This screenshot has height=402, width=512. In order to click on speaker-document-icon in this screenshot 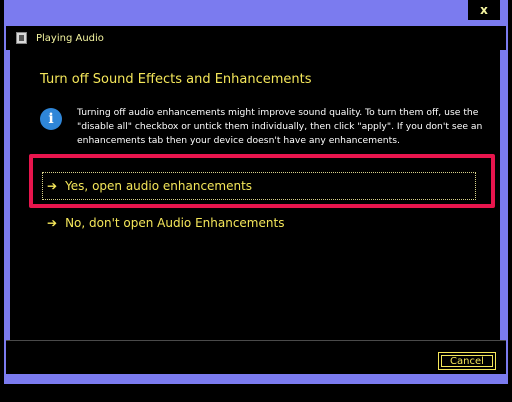, I will do `click(21, 38)`.